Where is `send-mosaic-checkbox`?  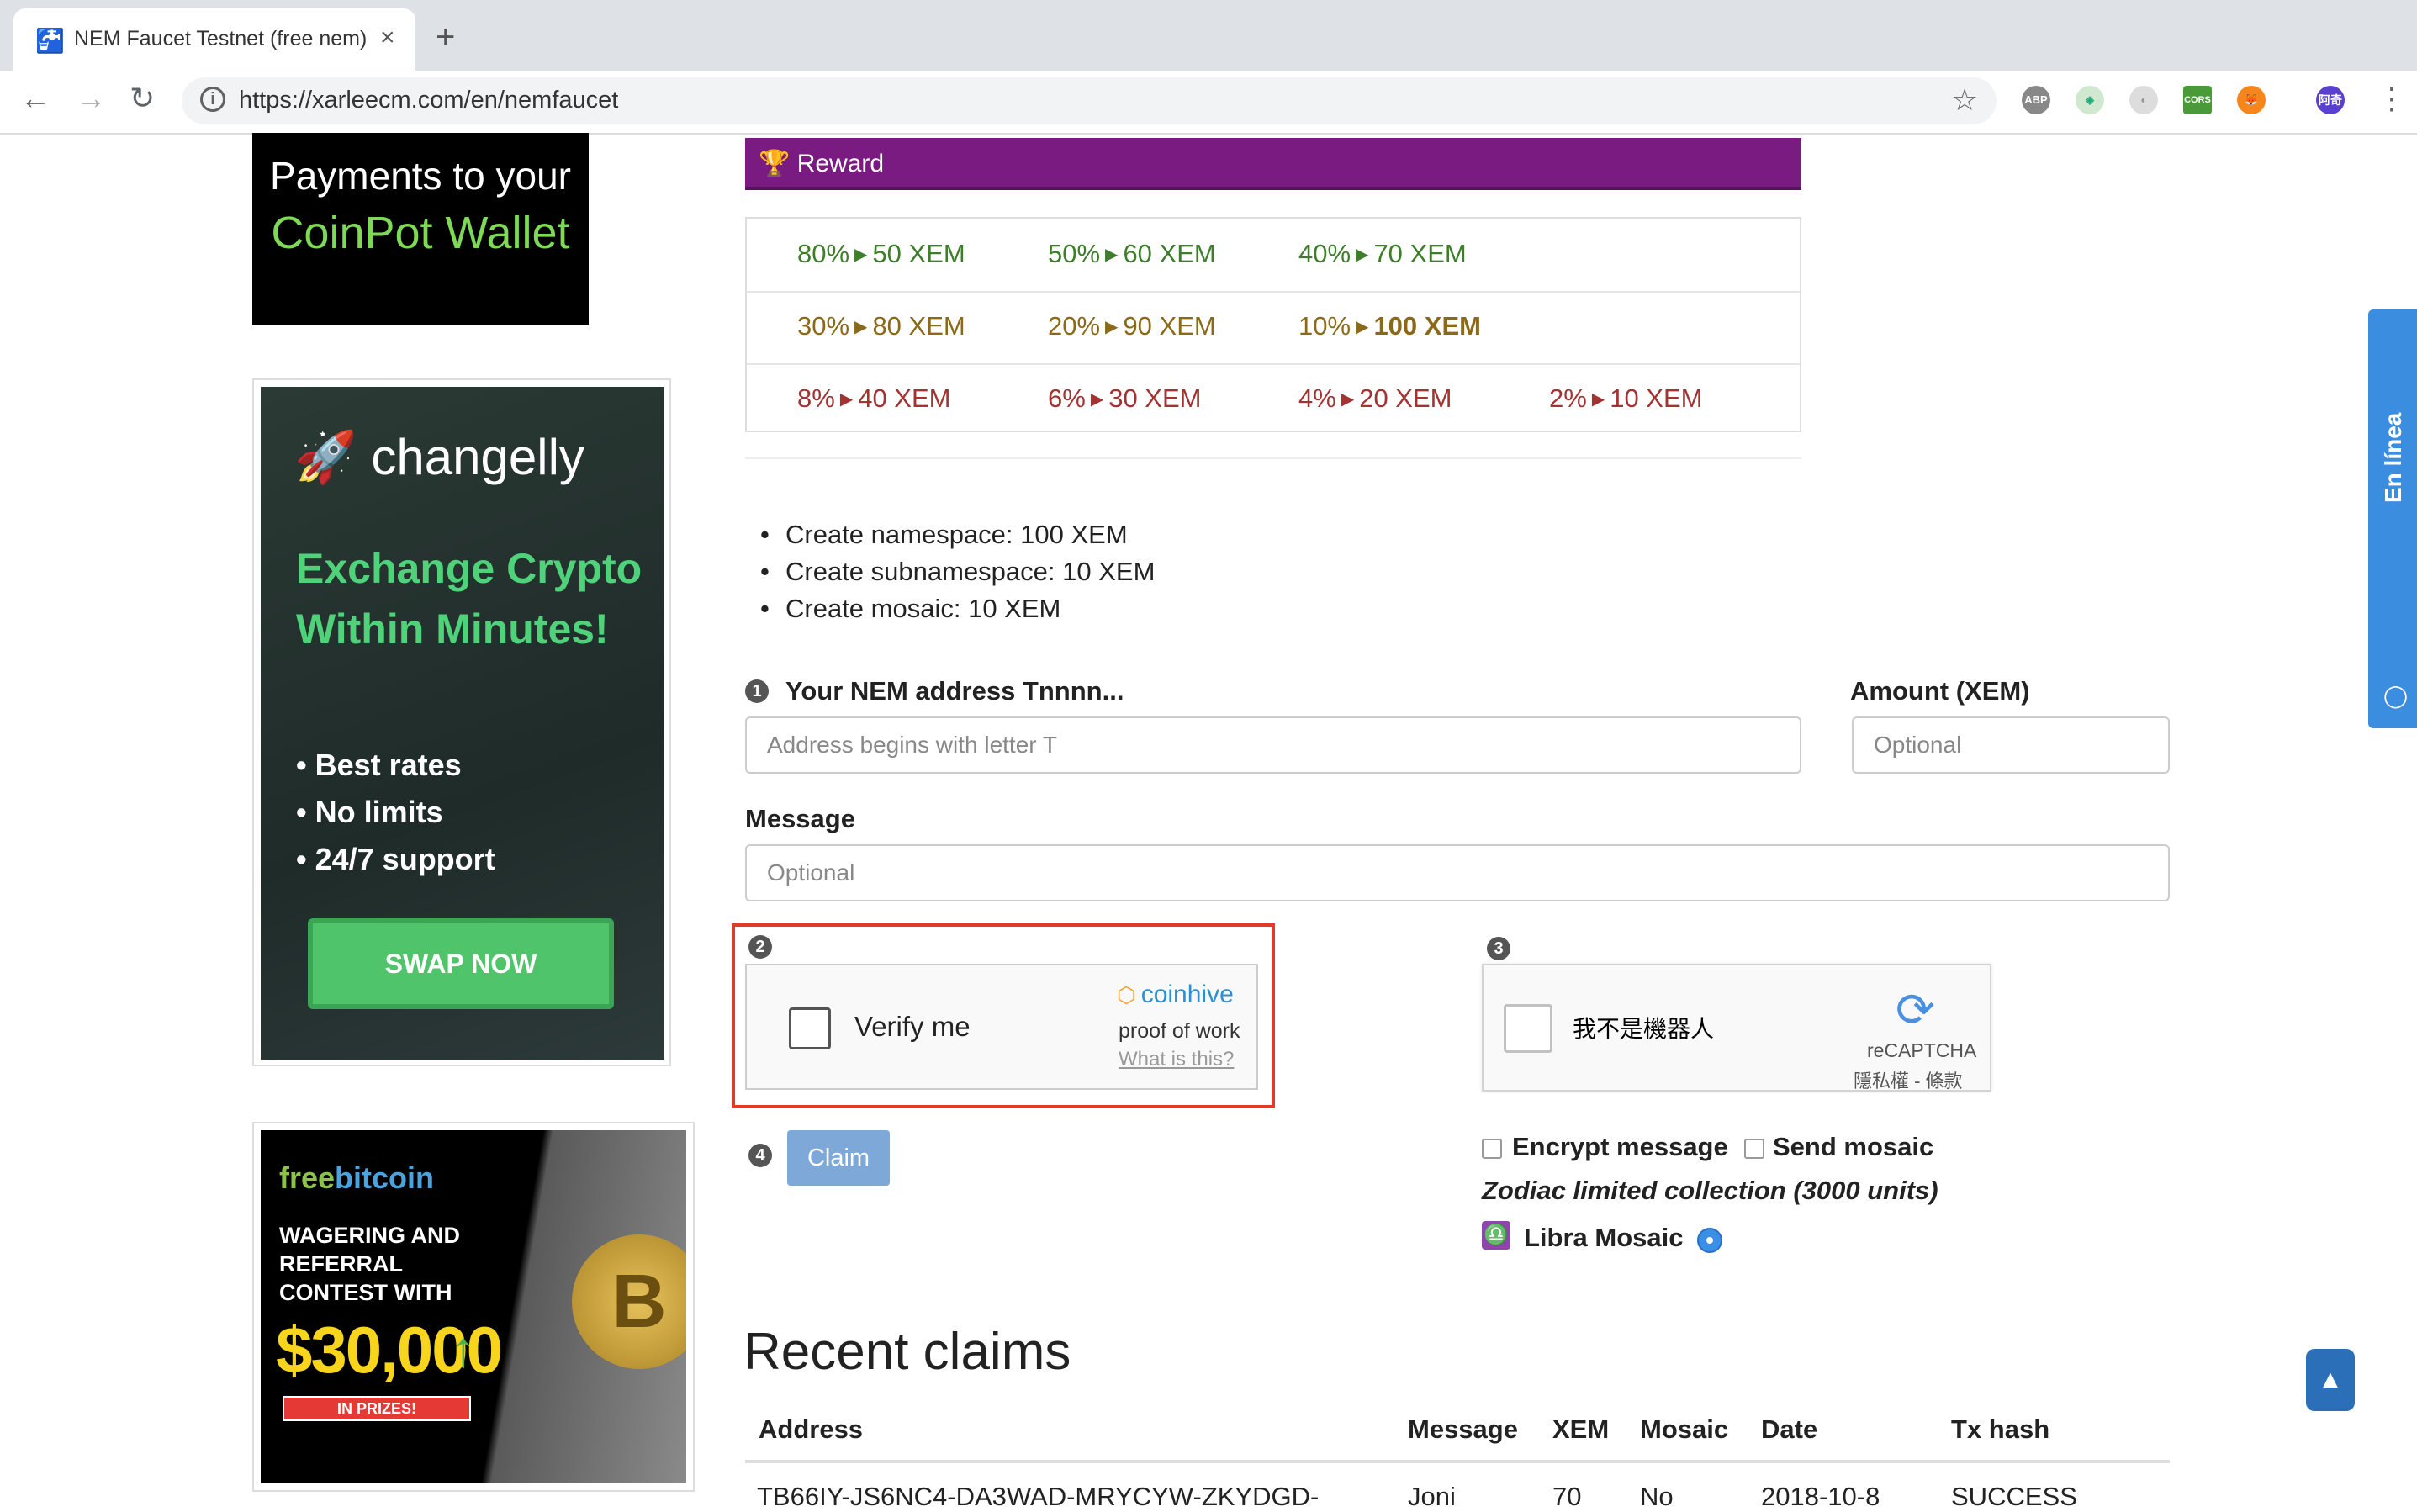 send-mosaic-checkbox is located at coordinates (1754, 1149).